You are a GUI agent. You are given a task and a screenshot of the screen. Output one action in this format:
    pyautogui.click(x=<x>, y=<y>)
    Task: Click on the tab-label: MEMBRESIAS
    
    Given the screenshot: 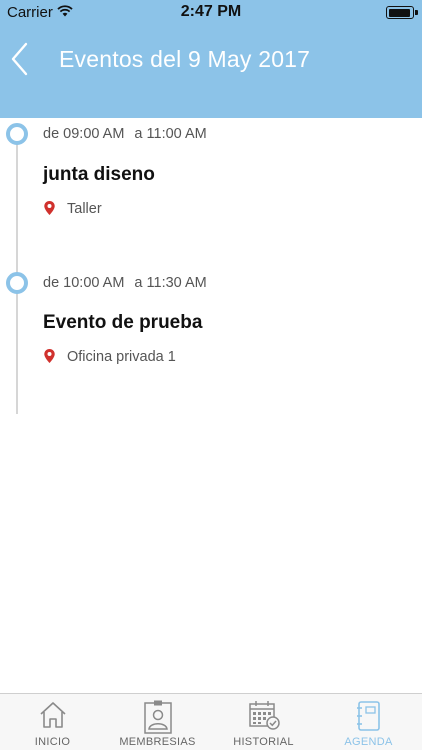 What is the action you would take?
    pyautogui.click(x=157, y=742)
    